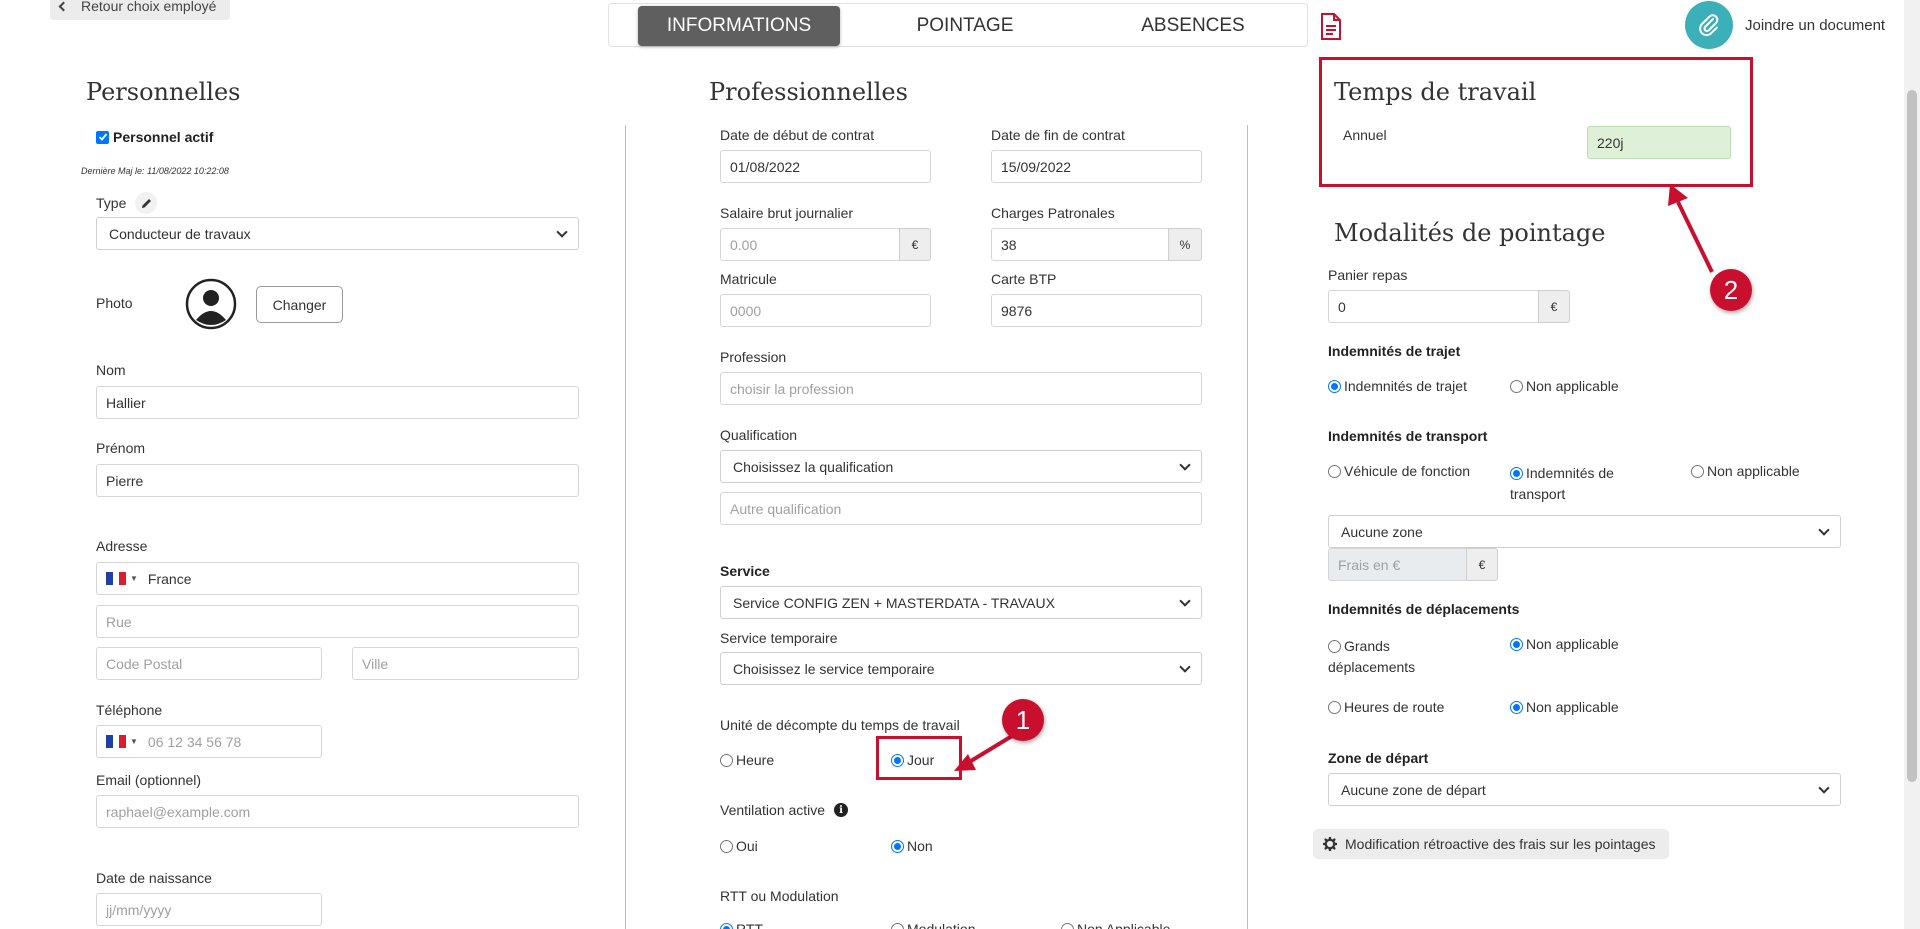  What do you see at coordinates (1912, 436) in the screenshot?
I see `scrollbar-thumb` at bounding box center [1912, 436].